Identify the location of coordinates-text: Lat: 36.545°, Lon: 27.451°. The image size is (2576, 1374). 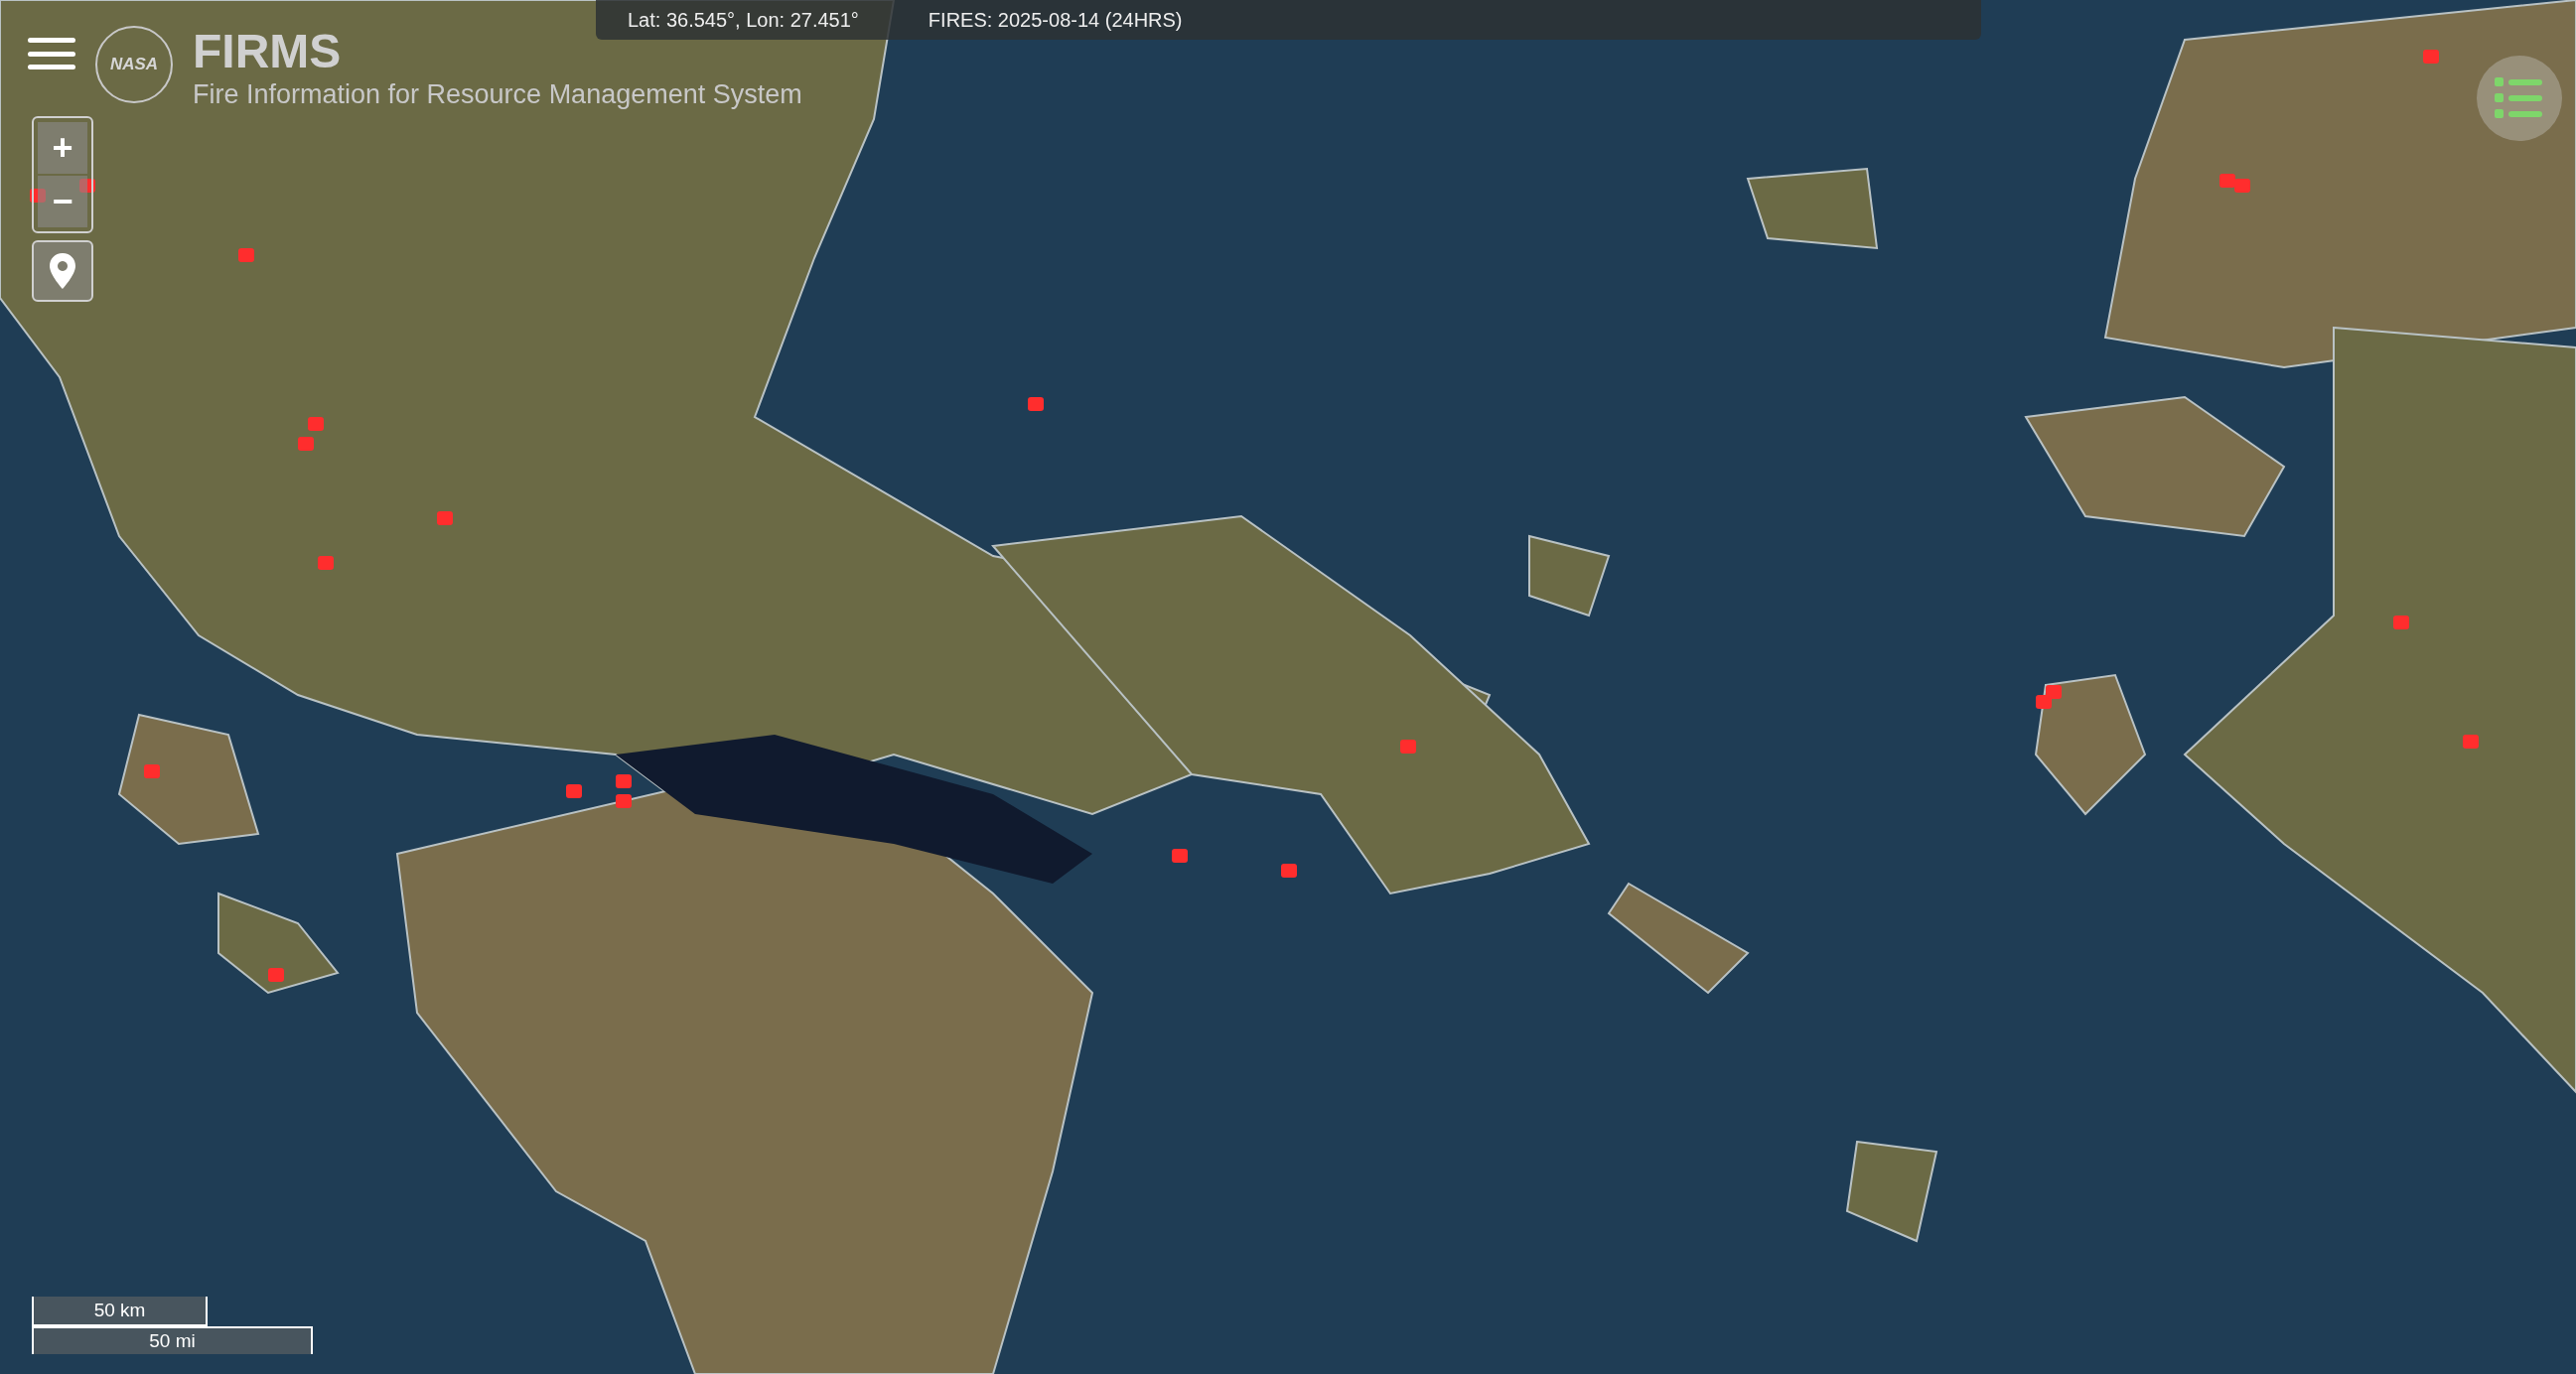
(744, 20).